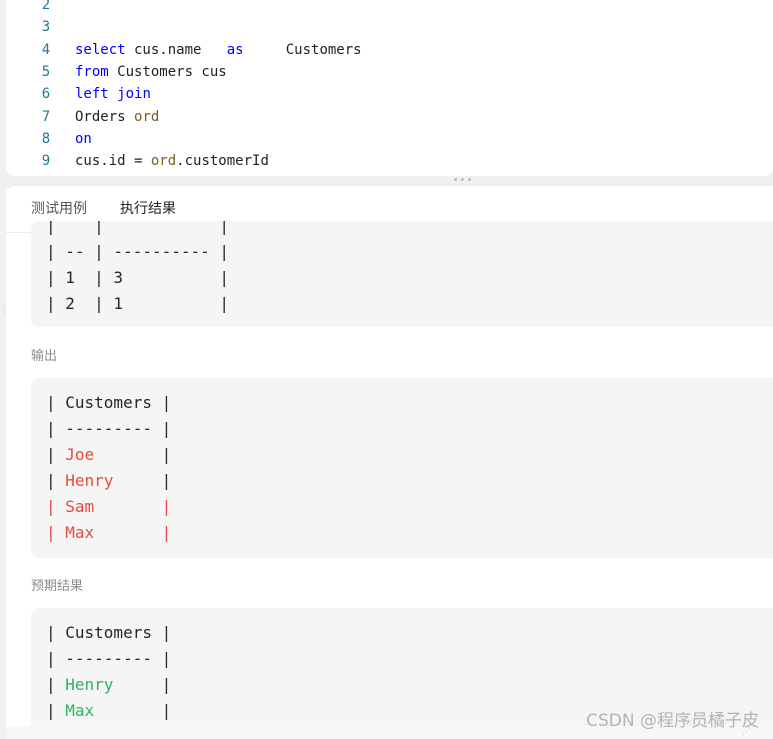  I want to click on sql-token: Customers cus, so click(167, 71).